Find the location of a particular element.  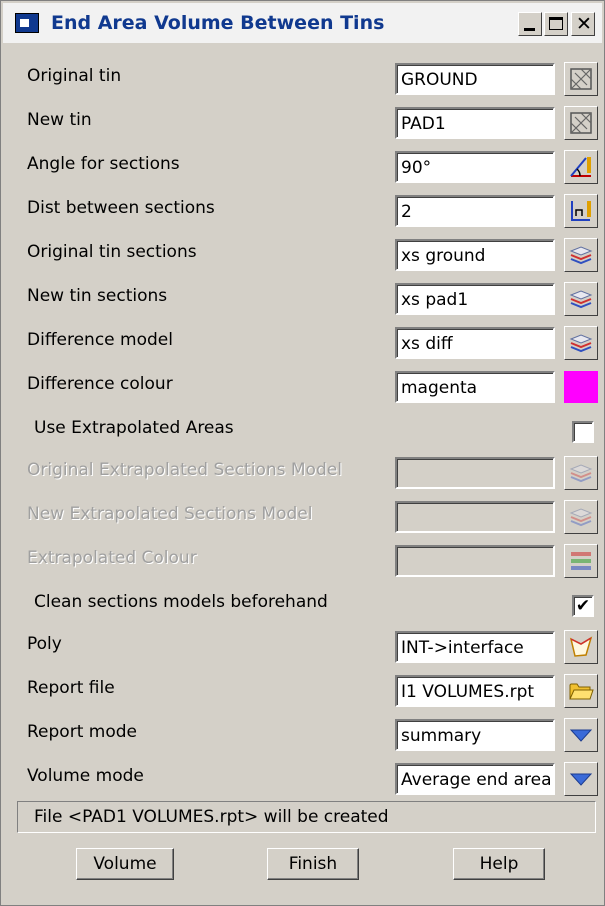

report-mode-dropdown-button is located at coordinates (581, 735).